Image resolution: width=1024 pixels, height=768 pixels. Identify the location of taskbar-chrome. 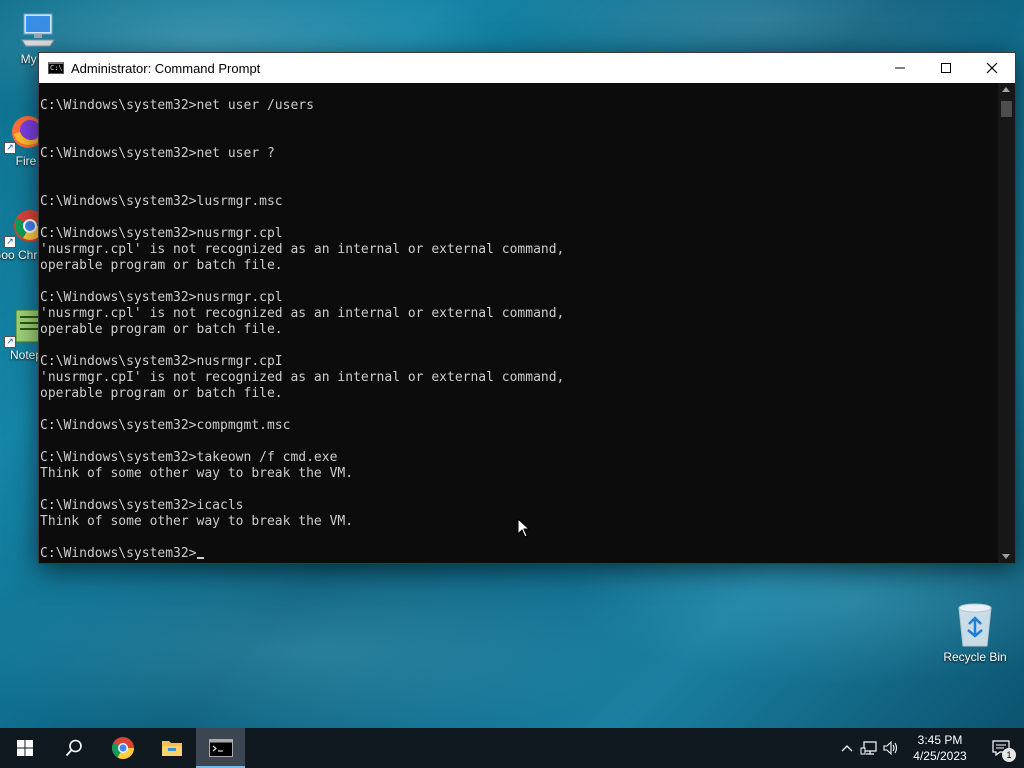
(122, 748).